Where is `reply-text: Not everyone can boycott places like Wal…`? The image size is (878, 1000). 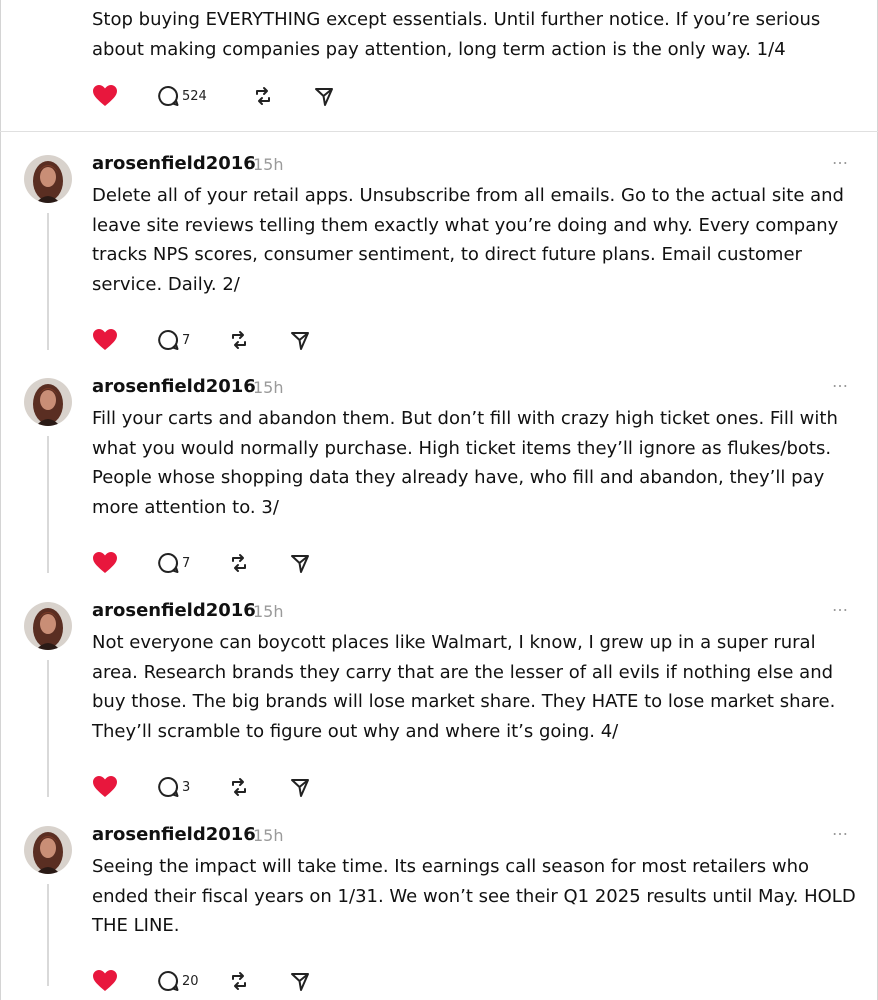 reply-text: Not everyone can boycott places like Wal… is located at coordinates (464, 687).